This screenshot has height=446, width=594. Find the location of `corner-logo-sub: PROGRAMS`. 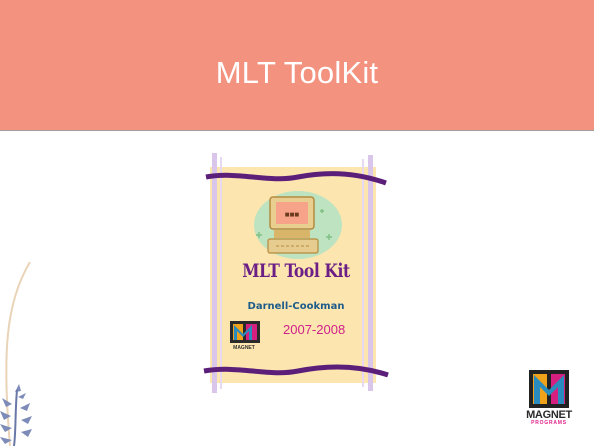

corner-logo-sub: PROGRAMS is located at coordinates (549, 423).